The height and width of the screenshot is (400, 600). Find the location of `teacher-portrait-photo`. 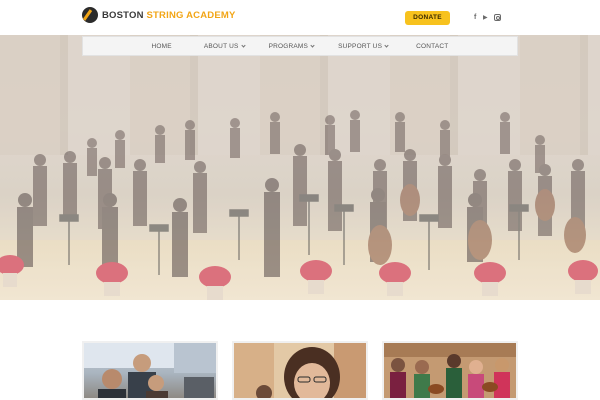

teacher-portrait-photo is located at coordinates (300, 370).